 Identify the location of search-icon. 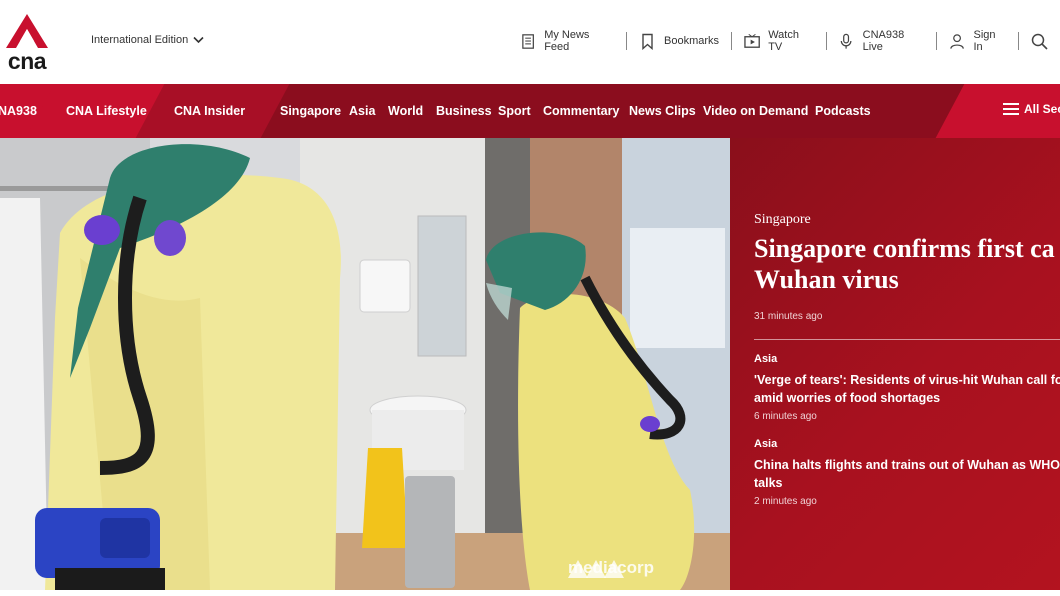
(1039, 41).